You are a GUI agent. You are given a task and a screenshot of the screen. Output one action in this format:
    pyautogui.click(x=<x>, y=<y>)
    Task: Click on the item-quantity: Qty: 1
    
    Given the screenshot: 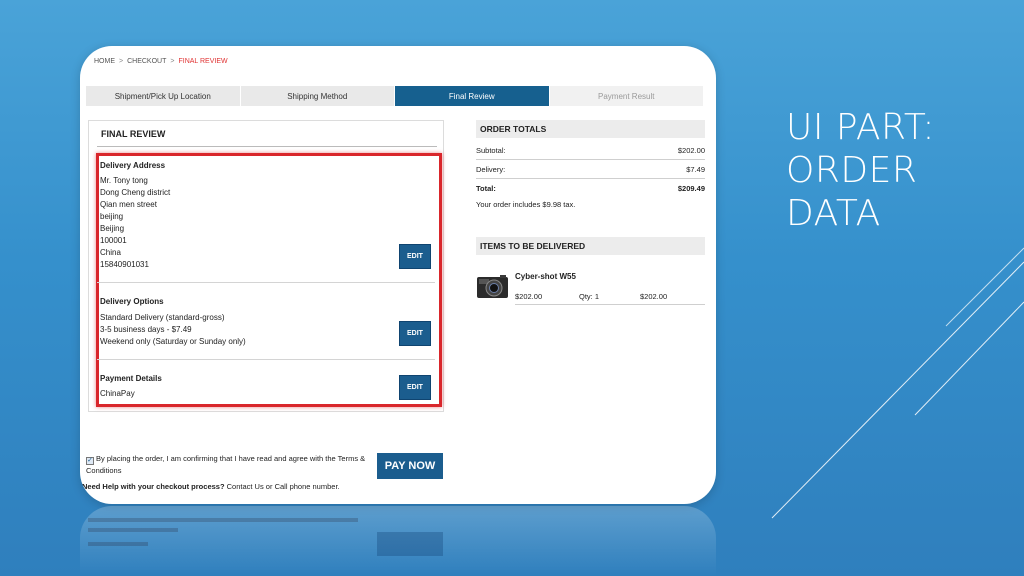 What is the action you would take?
    pyautogui.click(x=589, y=296)
    